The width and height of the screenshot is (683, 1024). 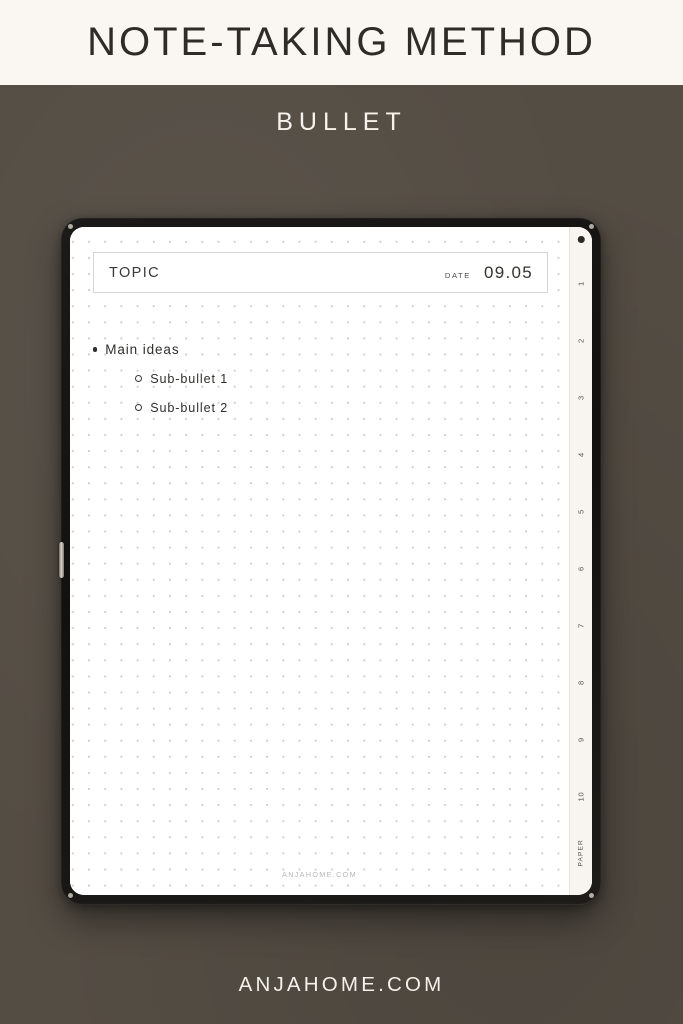 I want to click on rail-tab-10: 10, so click(x=581, y=797).